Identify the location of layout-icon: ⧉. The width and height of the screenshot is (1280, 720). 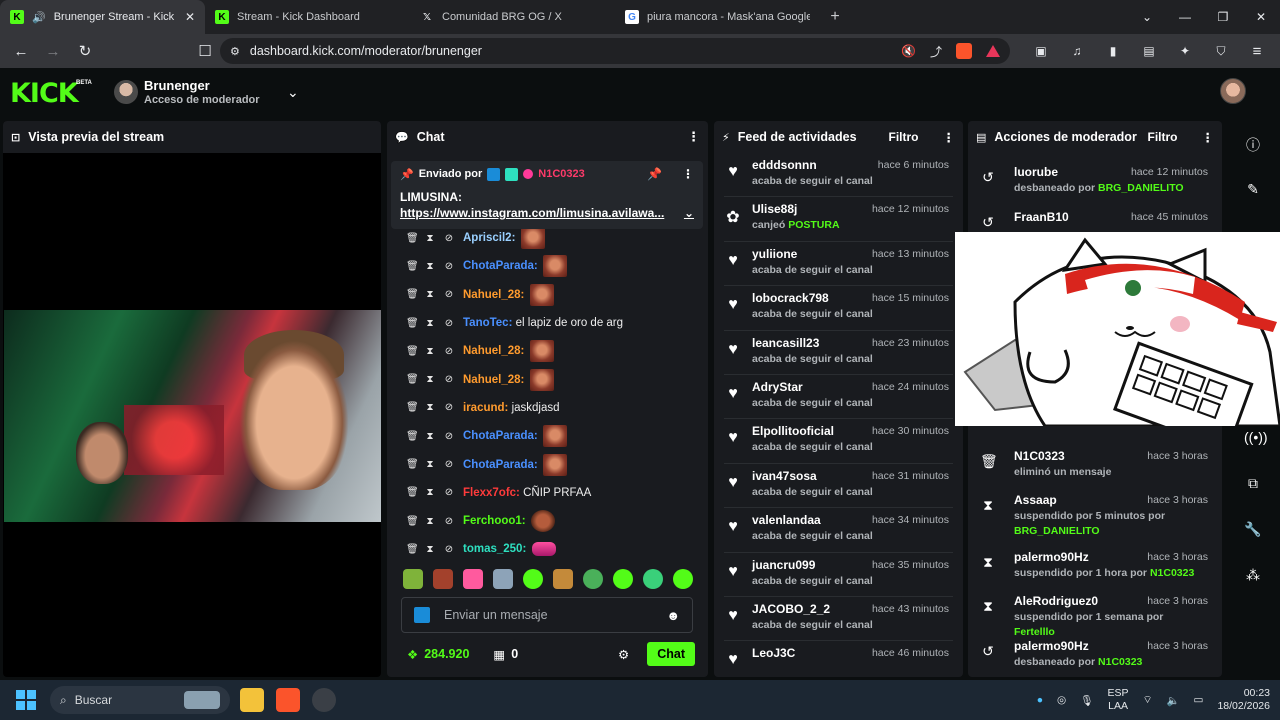
(1253, 483).